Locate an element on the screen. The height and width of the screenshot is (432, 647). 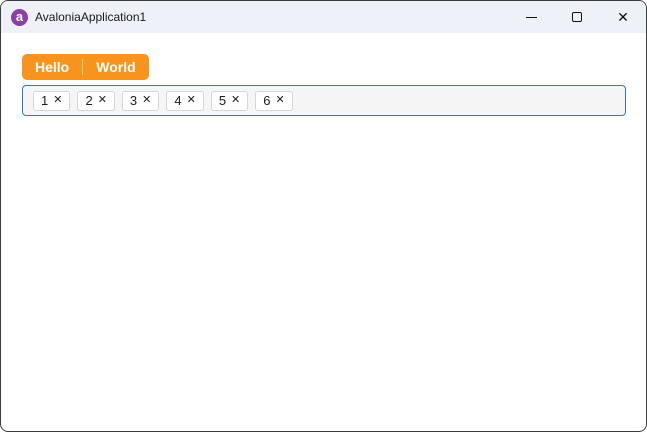
avalonia-app-icon: a is located at coordinates (19, 17).